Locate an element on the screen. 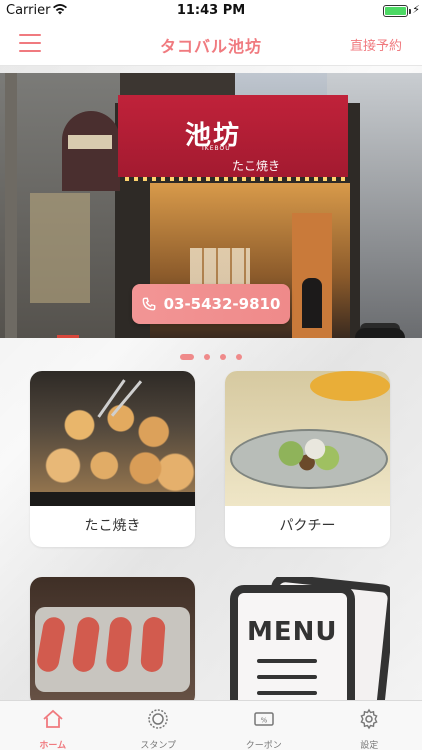 This screenshot has width=422, height=750. charging-icon: ⚡ is located at coordinates (416, 9).